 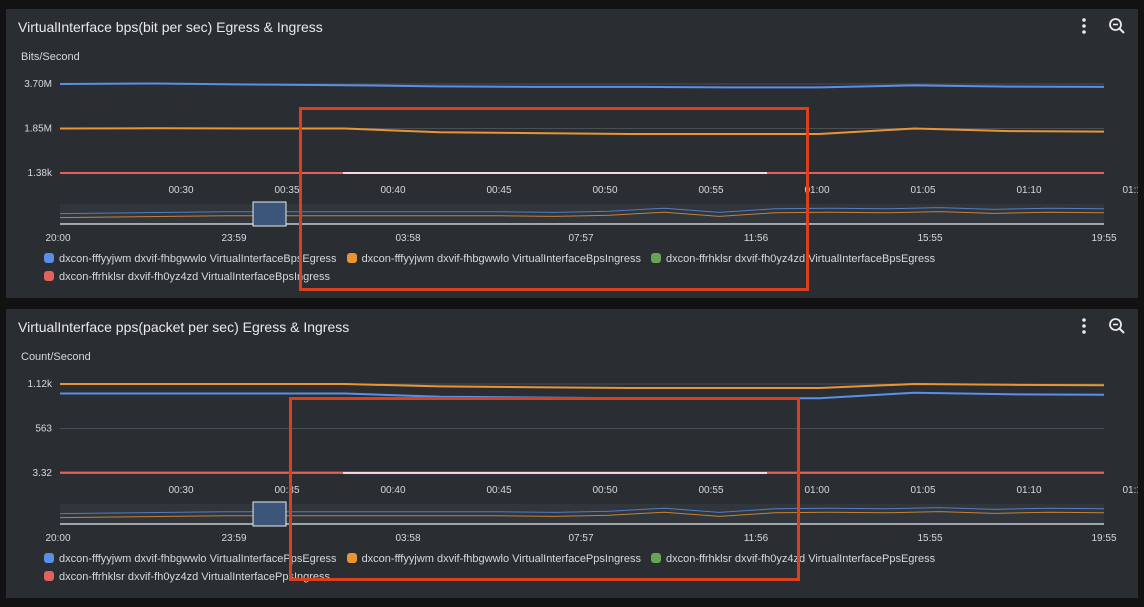 What do you see at coordinates (38, 84) in the screenshot?
I see `y-tick-label: 3.70M` at bounding box center [38, 84].